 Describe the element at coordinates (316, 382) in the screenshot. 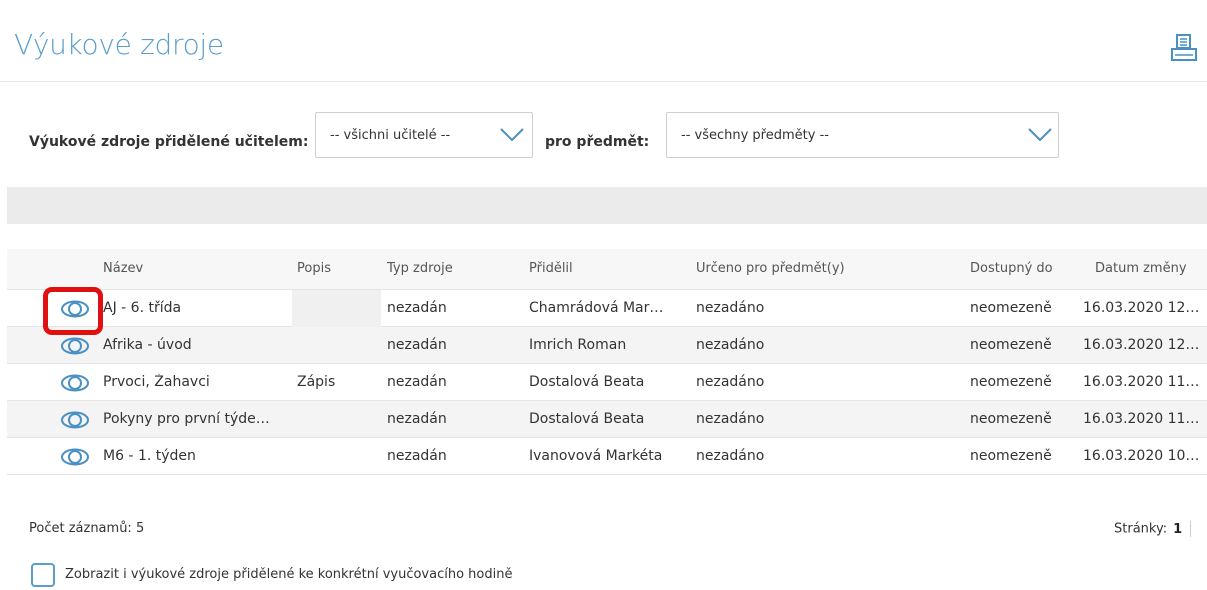

I see `resource-description: Zápis` at that location.